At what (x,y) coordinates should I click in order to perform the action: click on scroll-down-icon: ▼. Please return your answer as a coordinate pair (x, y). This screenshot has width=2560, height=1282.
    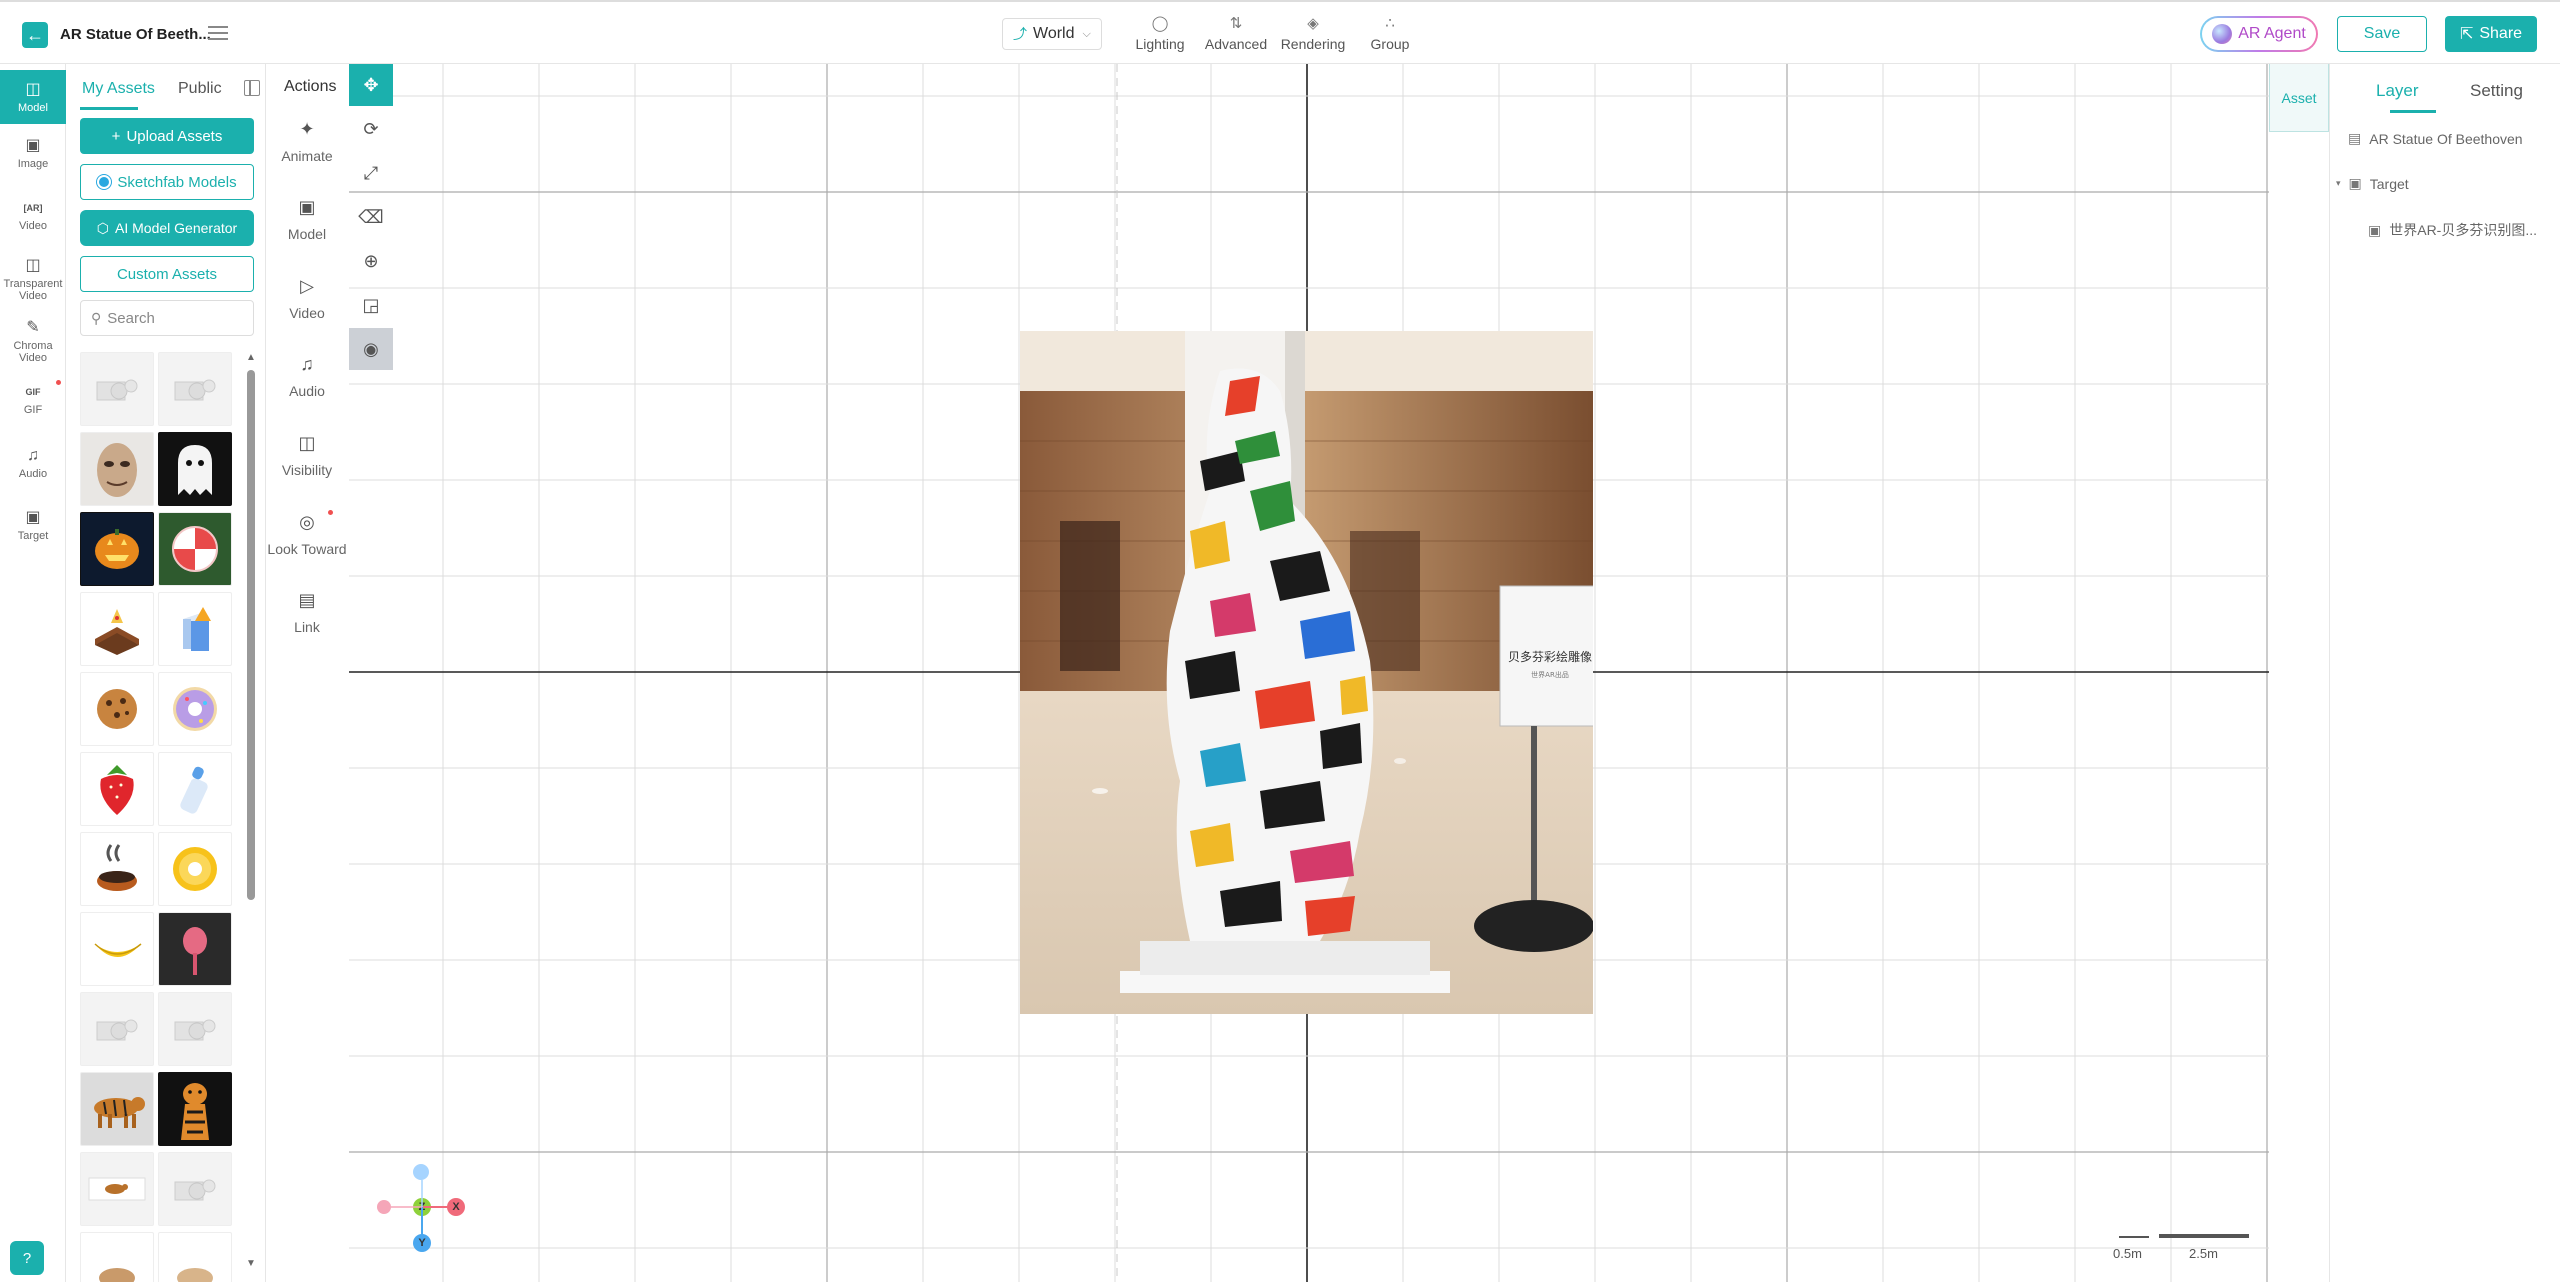
    Looking at the image, I should click on (251, 1263).